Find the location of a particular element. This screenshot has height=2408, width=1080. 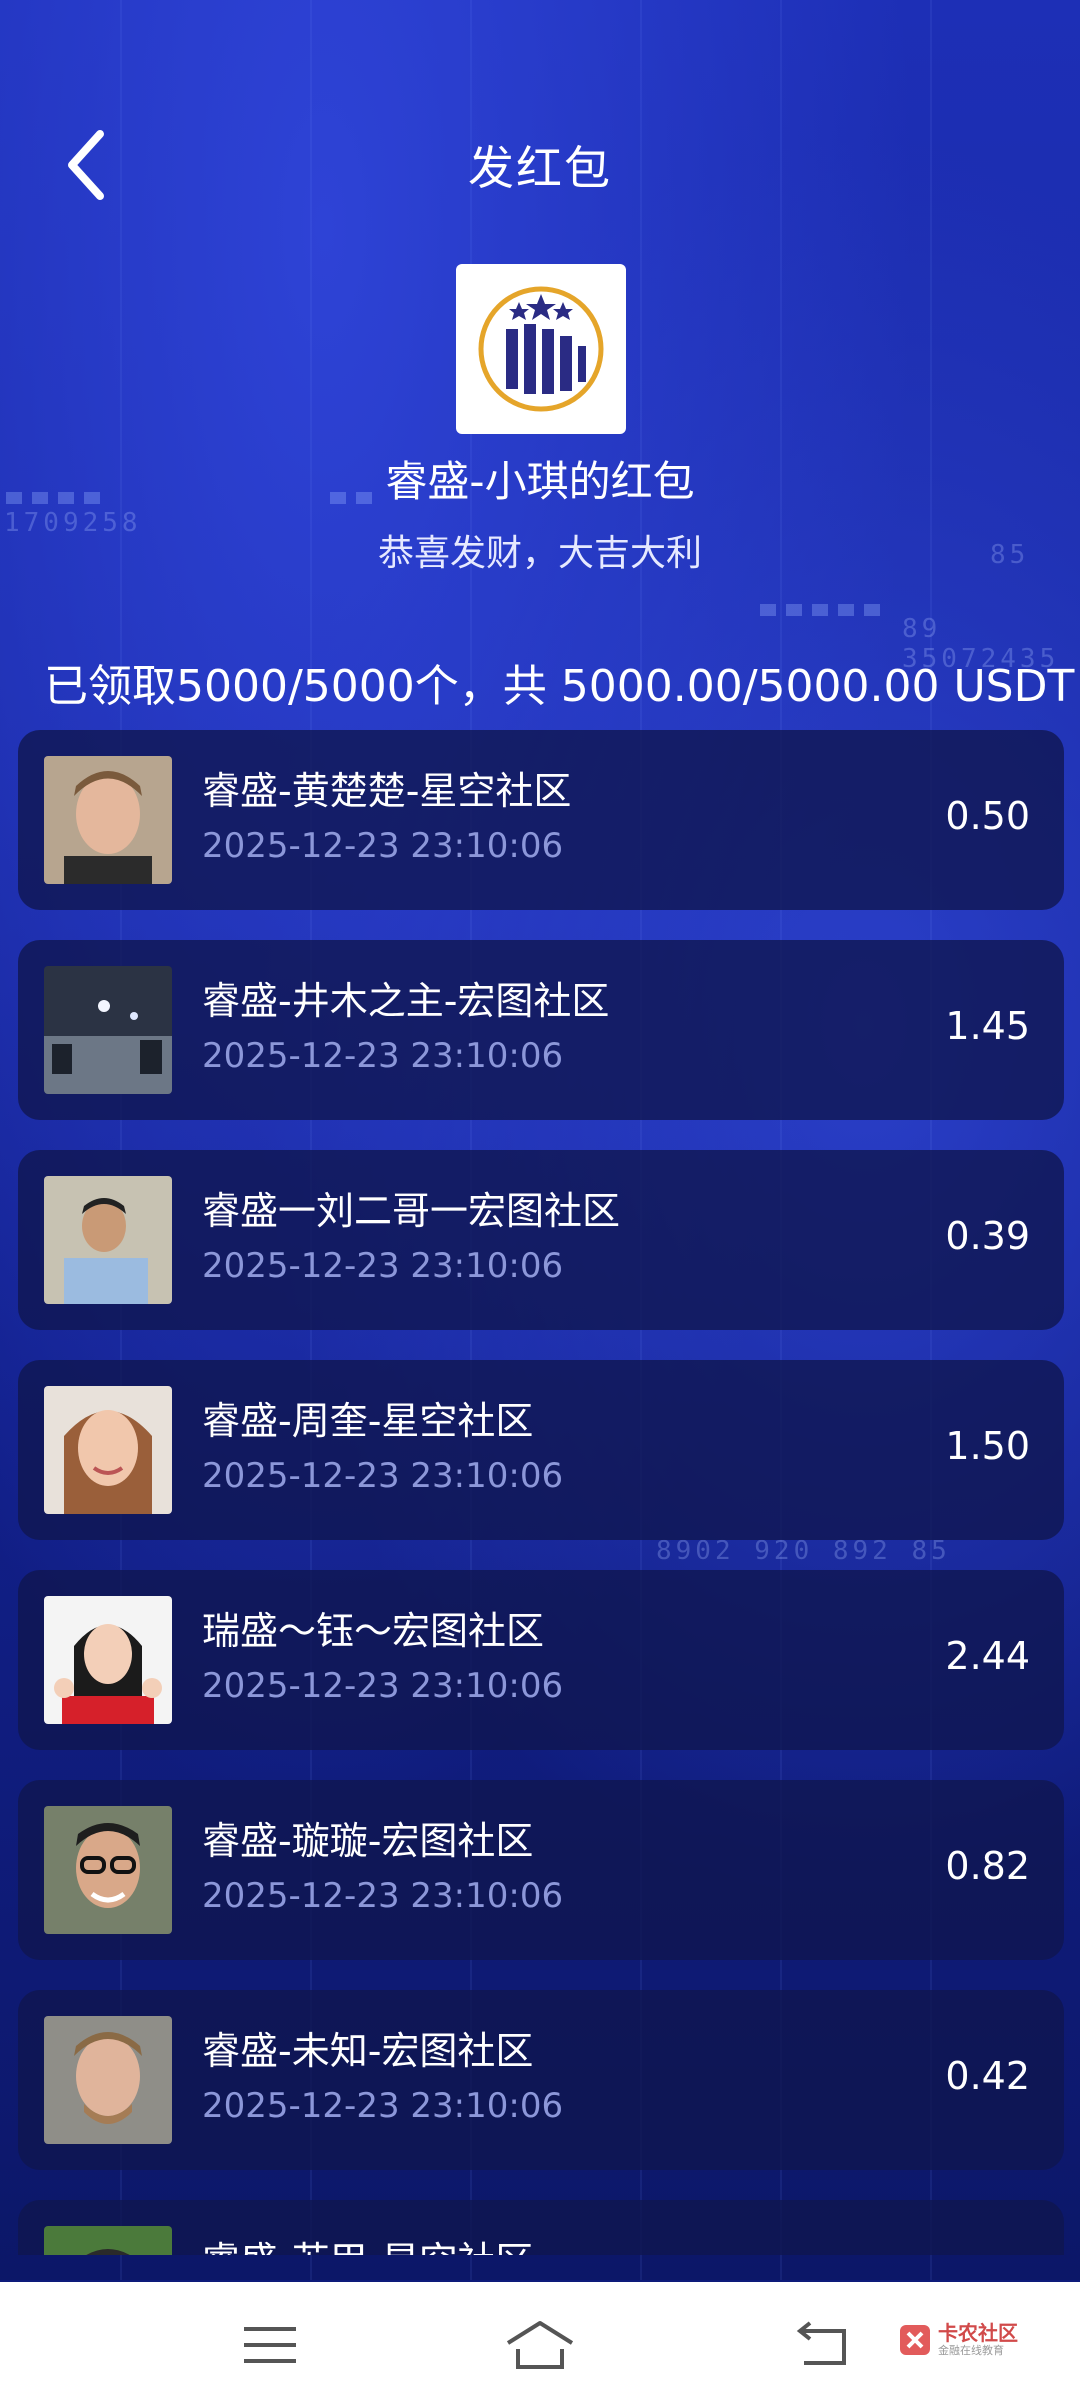

menu-icon is located at coordinates (270, 2345).